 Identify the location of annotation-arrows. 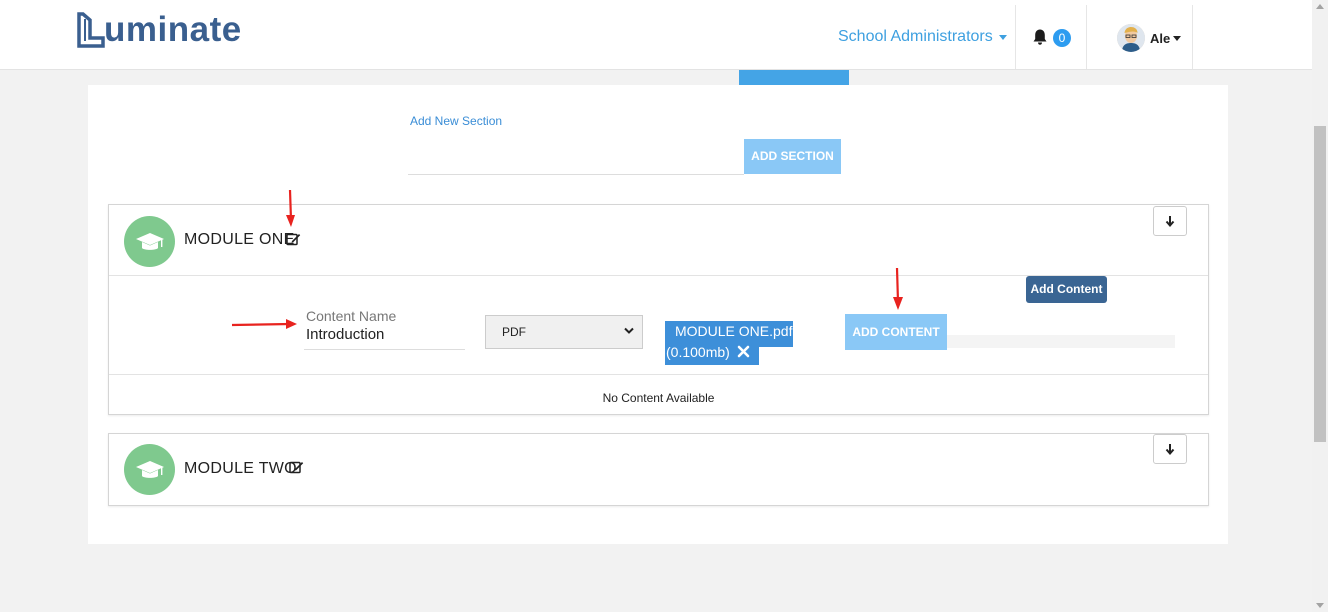
(567, 259).